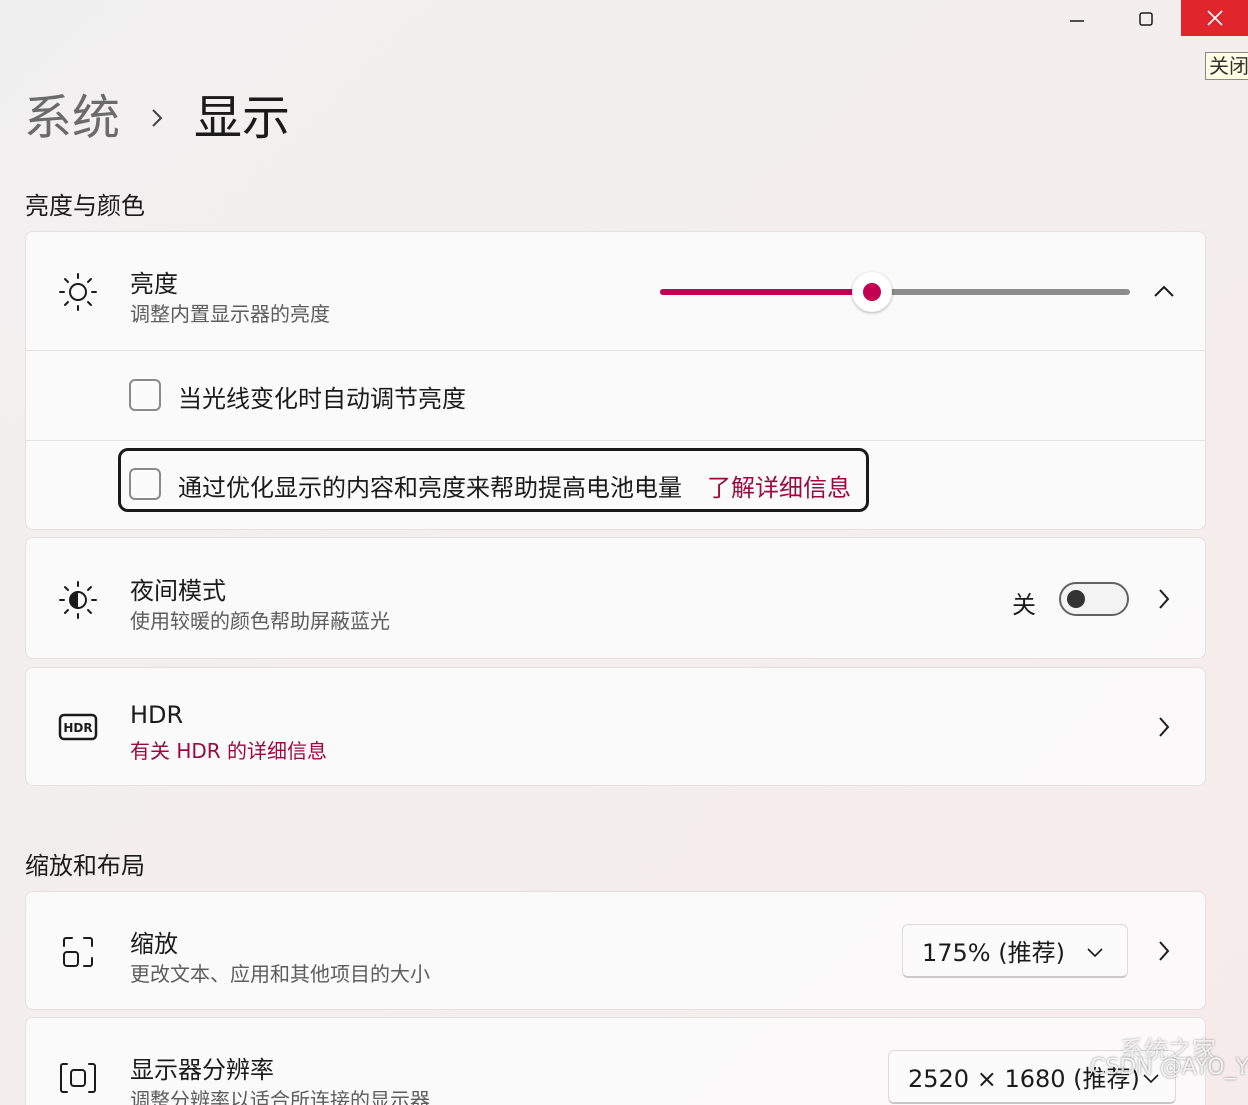 The height and width of the screenshot is (1105, 1248). I want to click on scale-subtitle: 更改文本、应用和其他项目的大小, so click(280, 974).